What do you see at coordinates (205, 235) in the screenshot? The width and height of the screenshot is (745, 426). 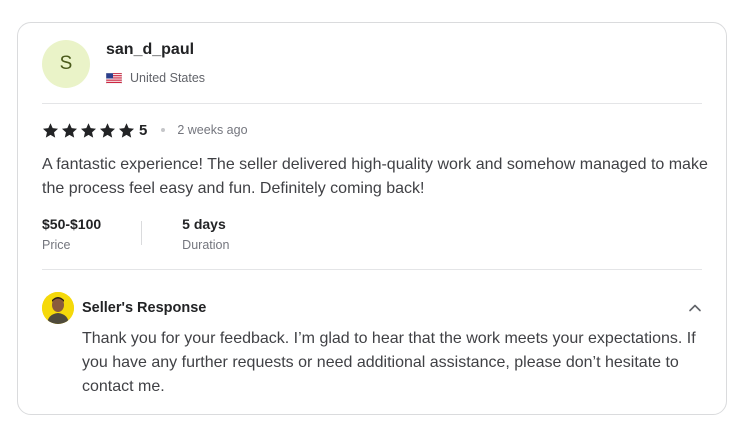 I see `duration-meta: 5 days Duration` at bounding box center [205, 235].